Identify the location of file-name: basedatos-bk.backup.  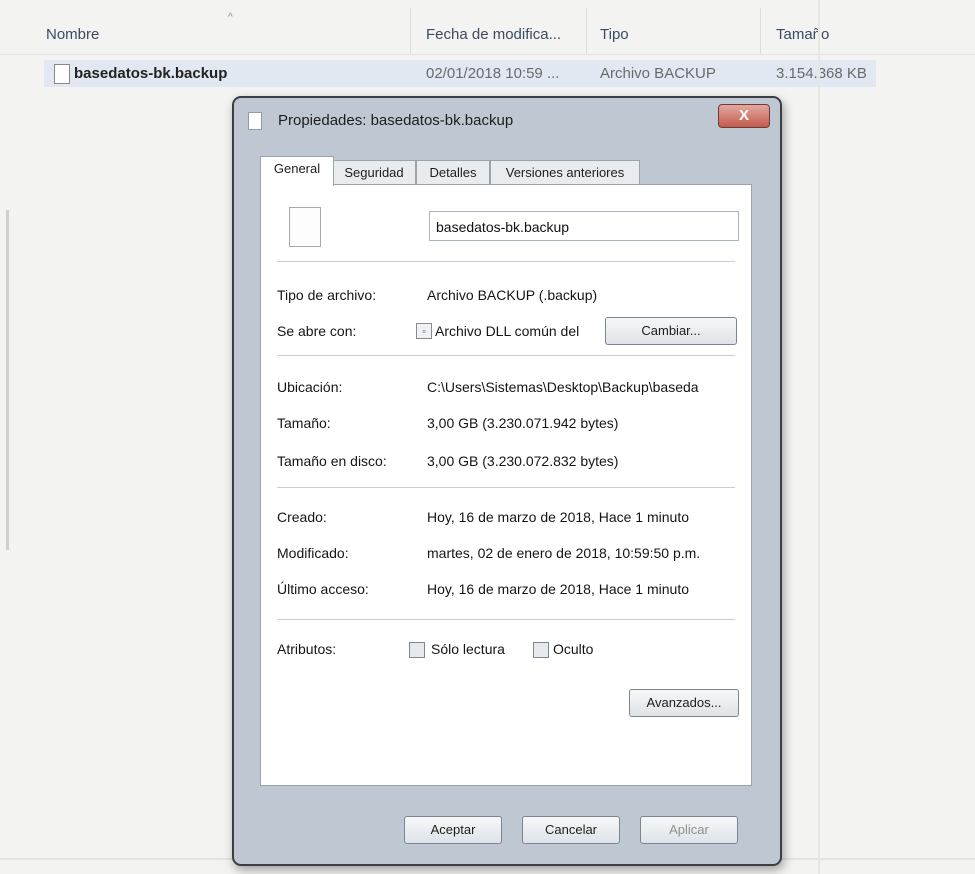
(150, 73).